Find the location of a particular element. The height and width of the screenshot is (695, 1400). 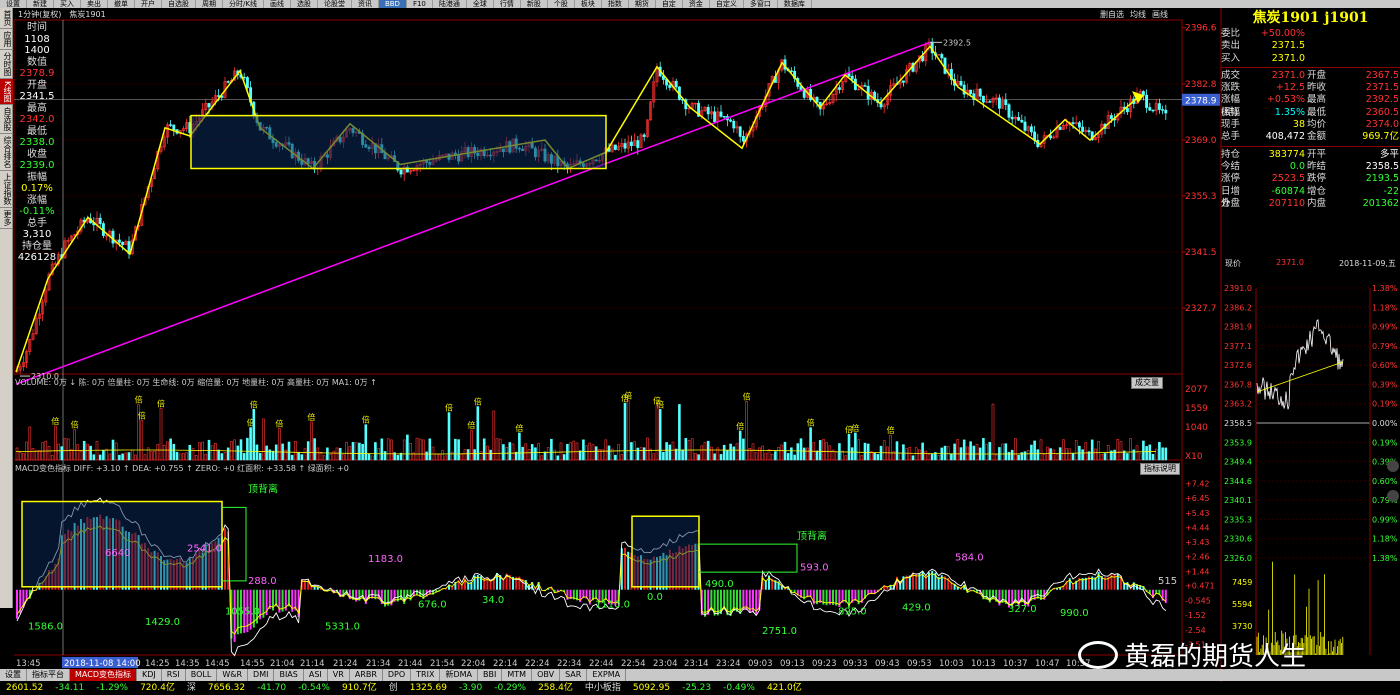

menu-item: 买入 is located at coordinates (67, 4).